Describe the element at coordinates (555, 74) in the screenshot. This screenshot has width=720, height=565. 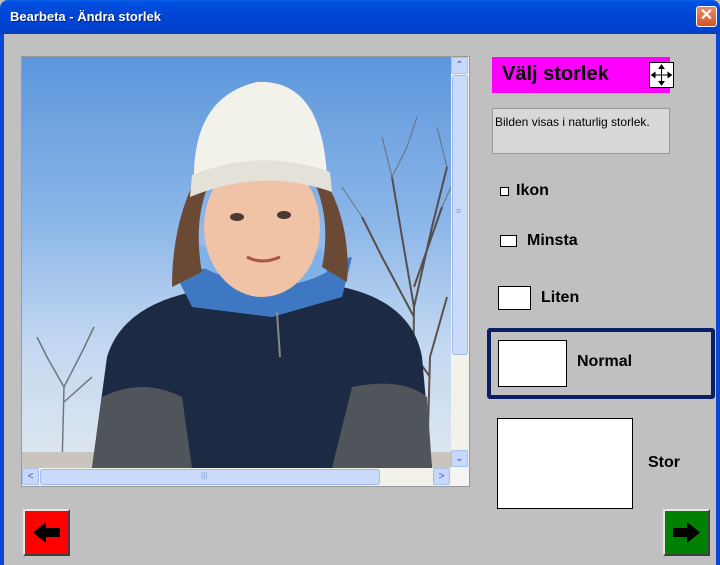
I see `heading-label: Välj storlek` at that location.